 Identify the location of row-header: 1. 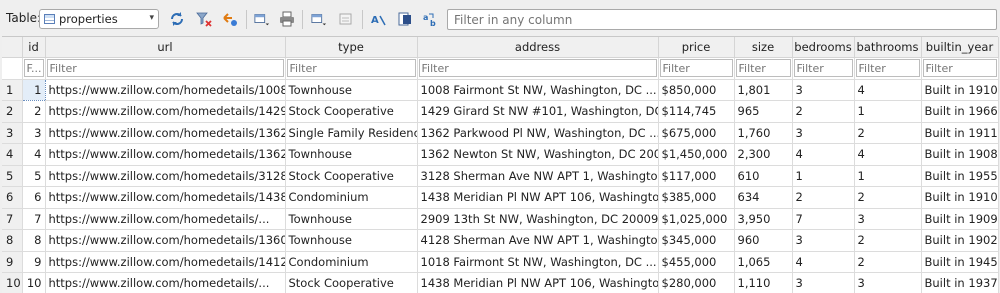
(12, 90).